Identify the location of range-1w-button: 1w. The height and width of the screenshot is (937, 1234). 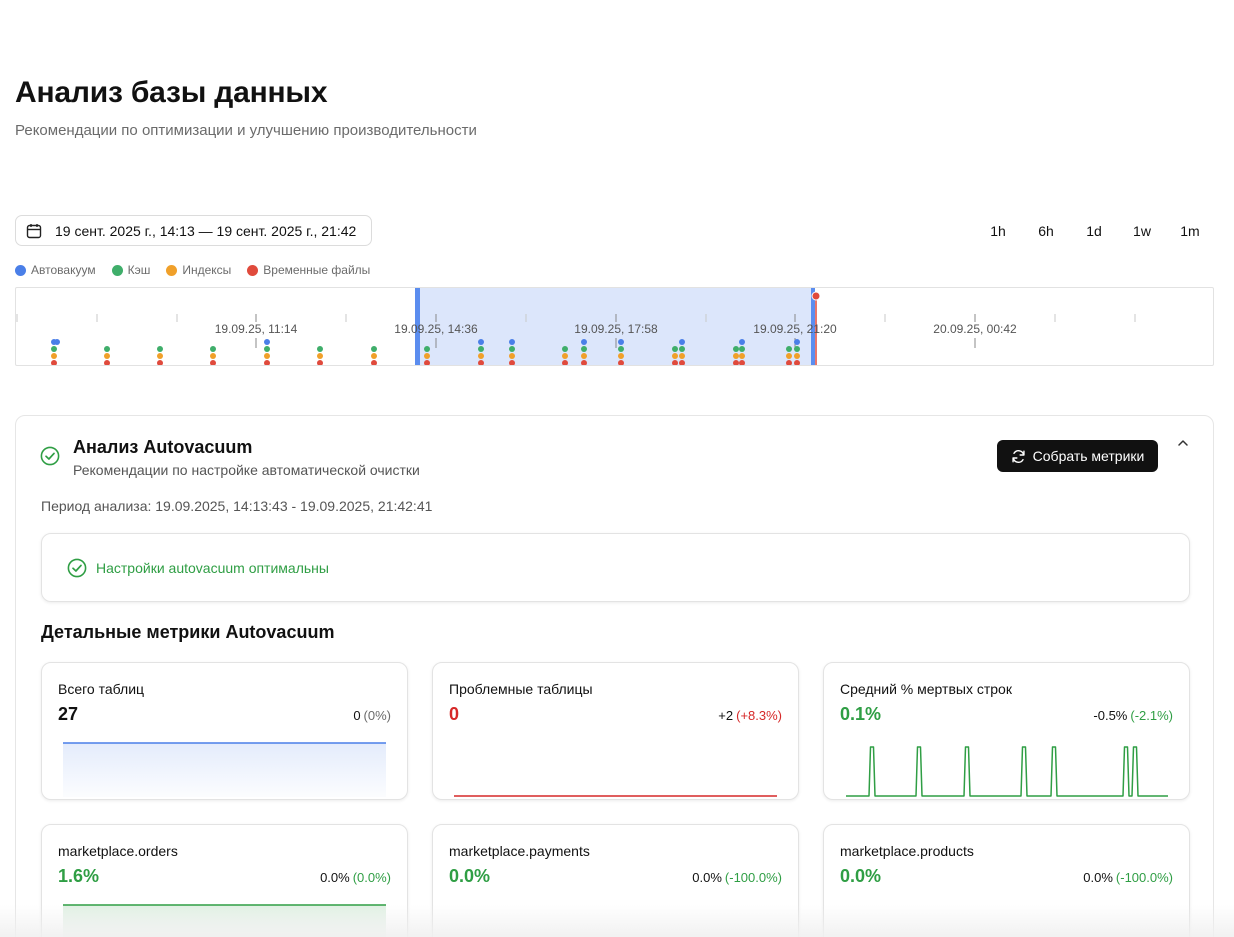
(1142, 231).